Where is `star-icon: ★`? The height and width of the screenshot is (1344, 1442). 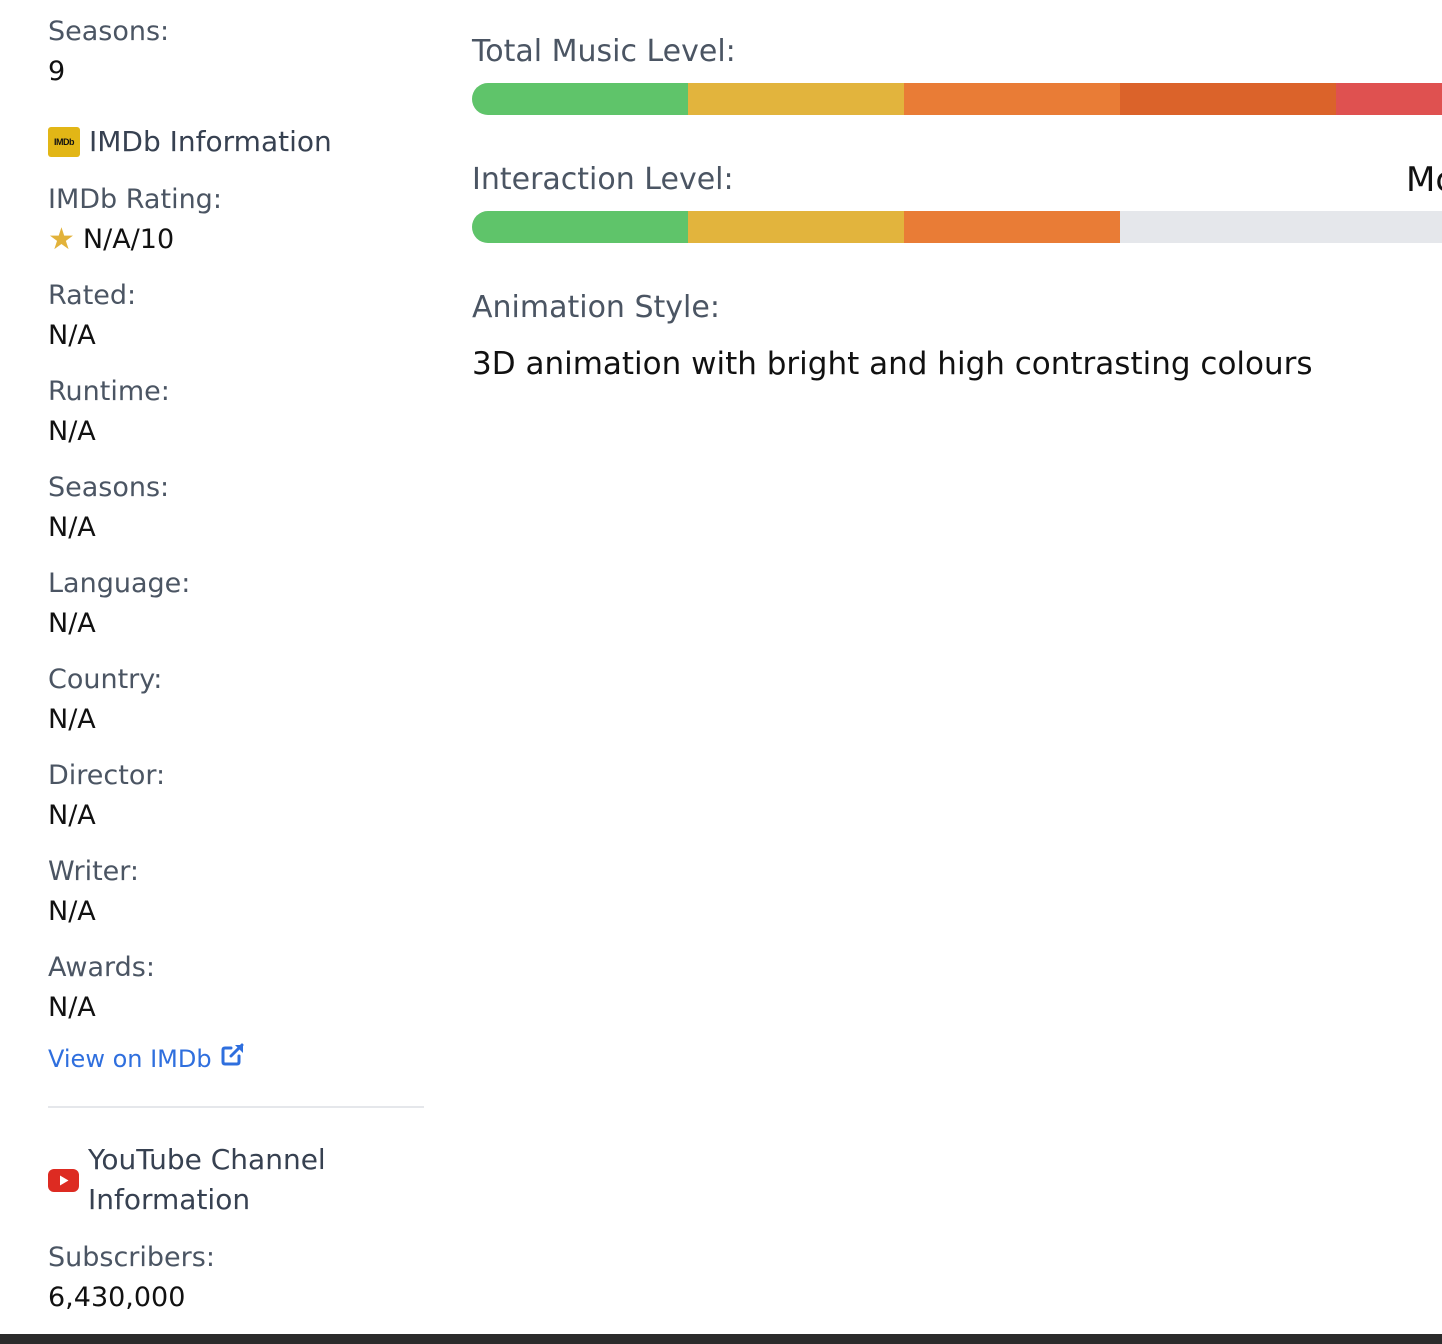 star-icon: ★ is located at coordinates (61, 239).